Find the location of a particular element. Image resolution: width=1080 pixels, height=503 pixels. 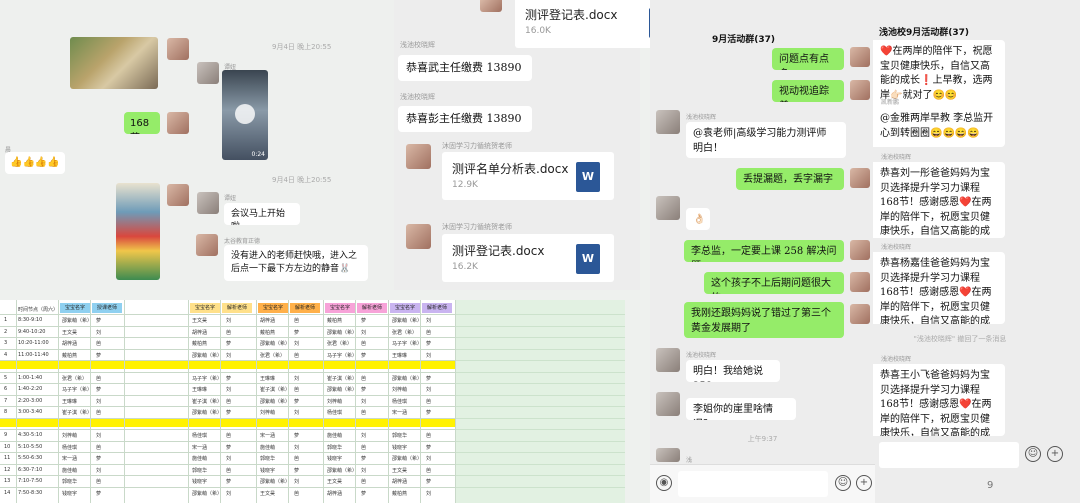

sheet-name-cell: 王琳琳 is located at coordinates (199, 389).